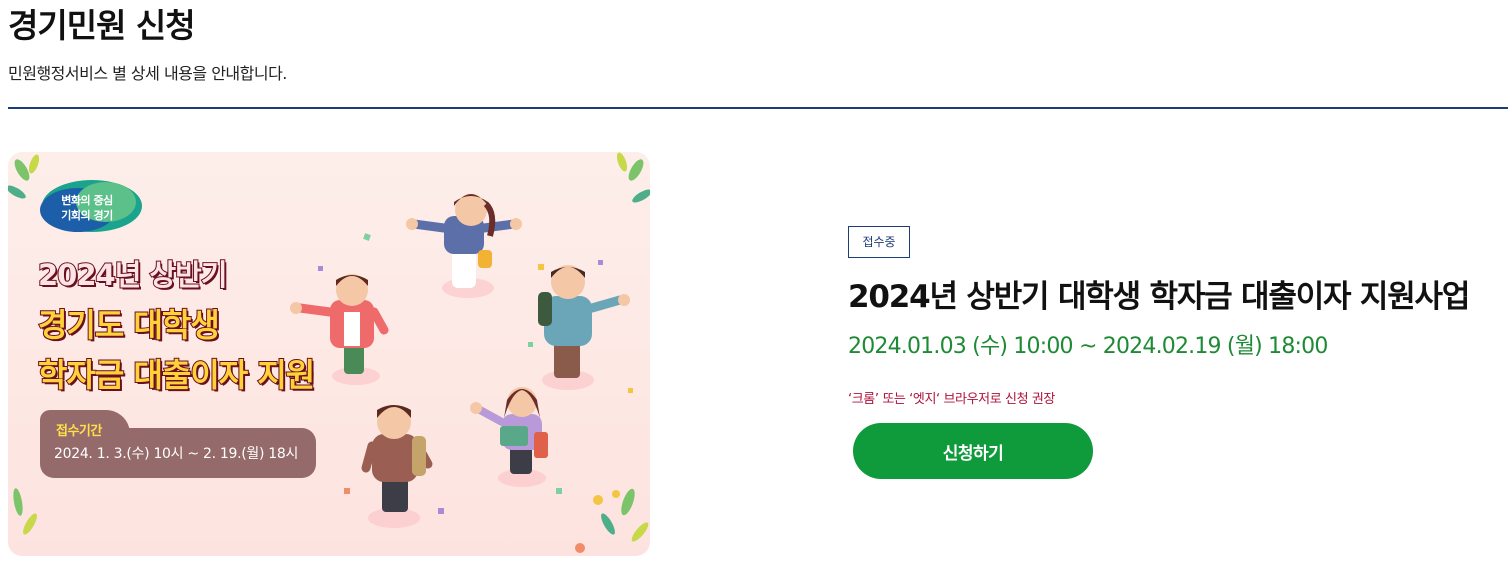  I want to click on brand-slogan-line2: 기회의 경기, so click(87, 215).